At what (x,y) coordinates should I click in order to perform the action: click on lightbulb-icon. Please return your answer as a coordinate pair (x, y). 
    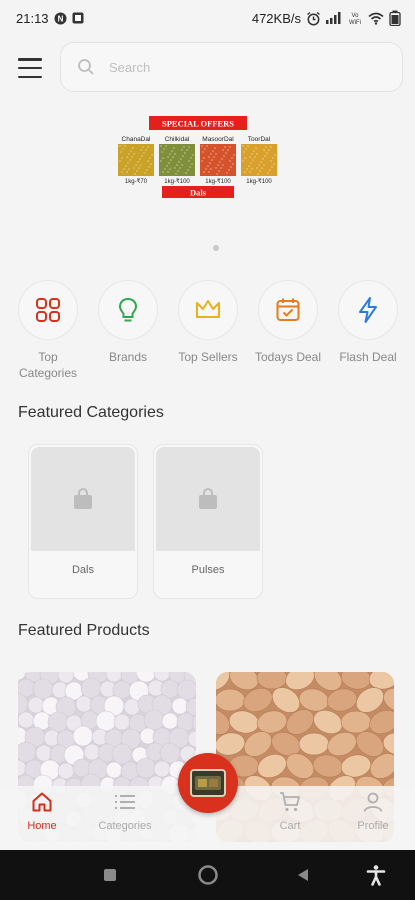
    Looking at the image, I should click on (128, 310).